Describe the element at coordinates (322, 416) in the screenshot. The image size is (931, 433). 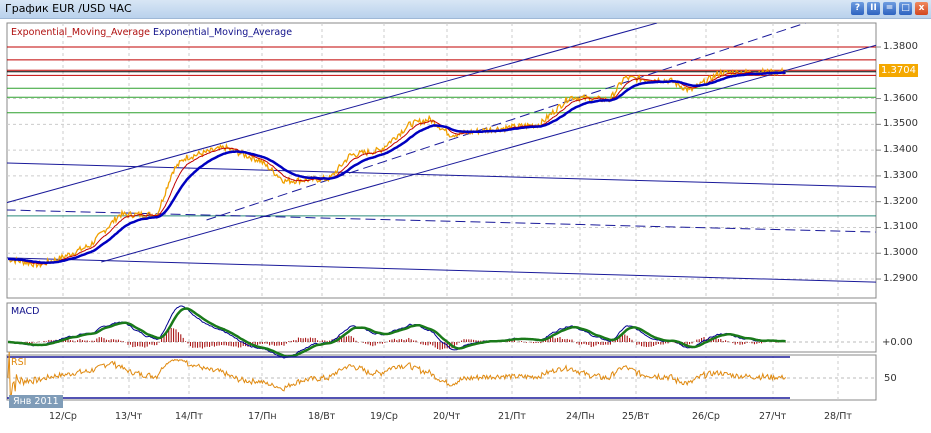
I see `time-tick: 18/Вт` at that location.